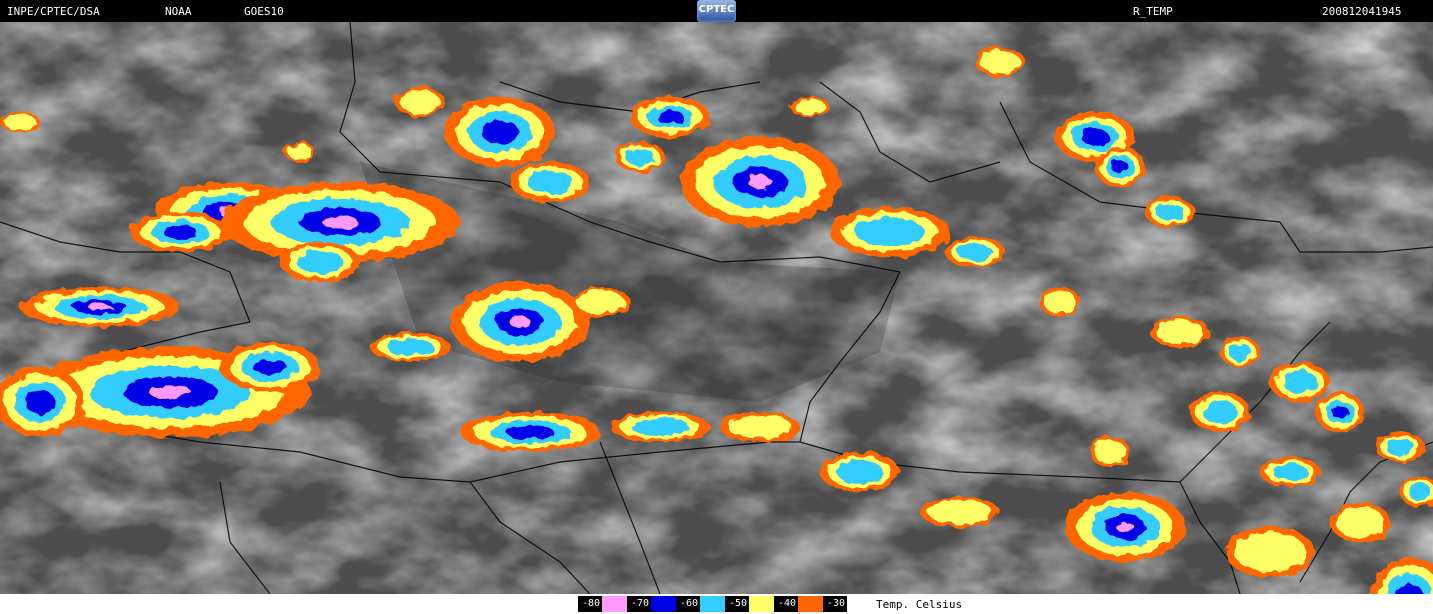 This screenshot has width=1433, height=614. Describe the element at coordinates (835, 604) in the screenshot. I see `legend-value-label: -30` at that location.